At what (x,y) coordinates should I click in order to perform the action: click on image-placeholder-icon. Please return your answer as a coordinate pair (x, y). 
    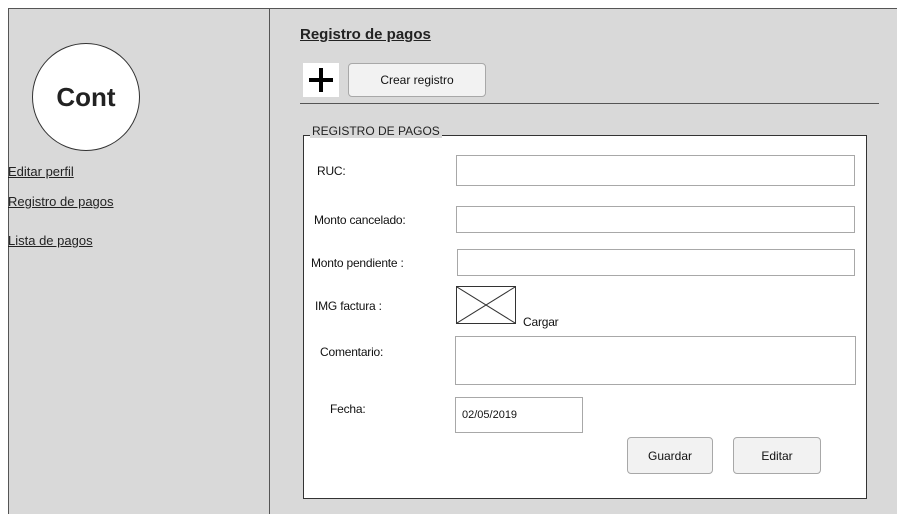
    Looking at the image, I should click on (486, 305).